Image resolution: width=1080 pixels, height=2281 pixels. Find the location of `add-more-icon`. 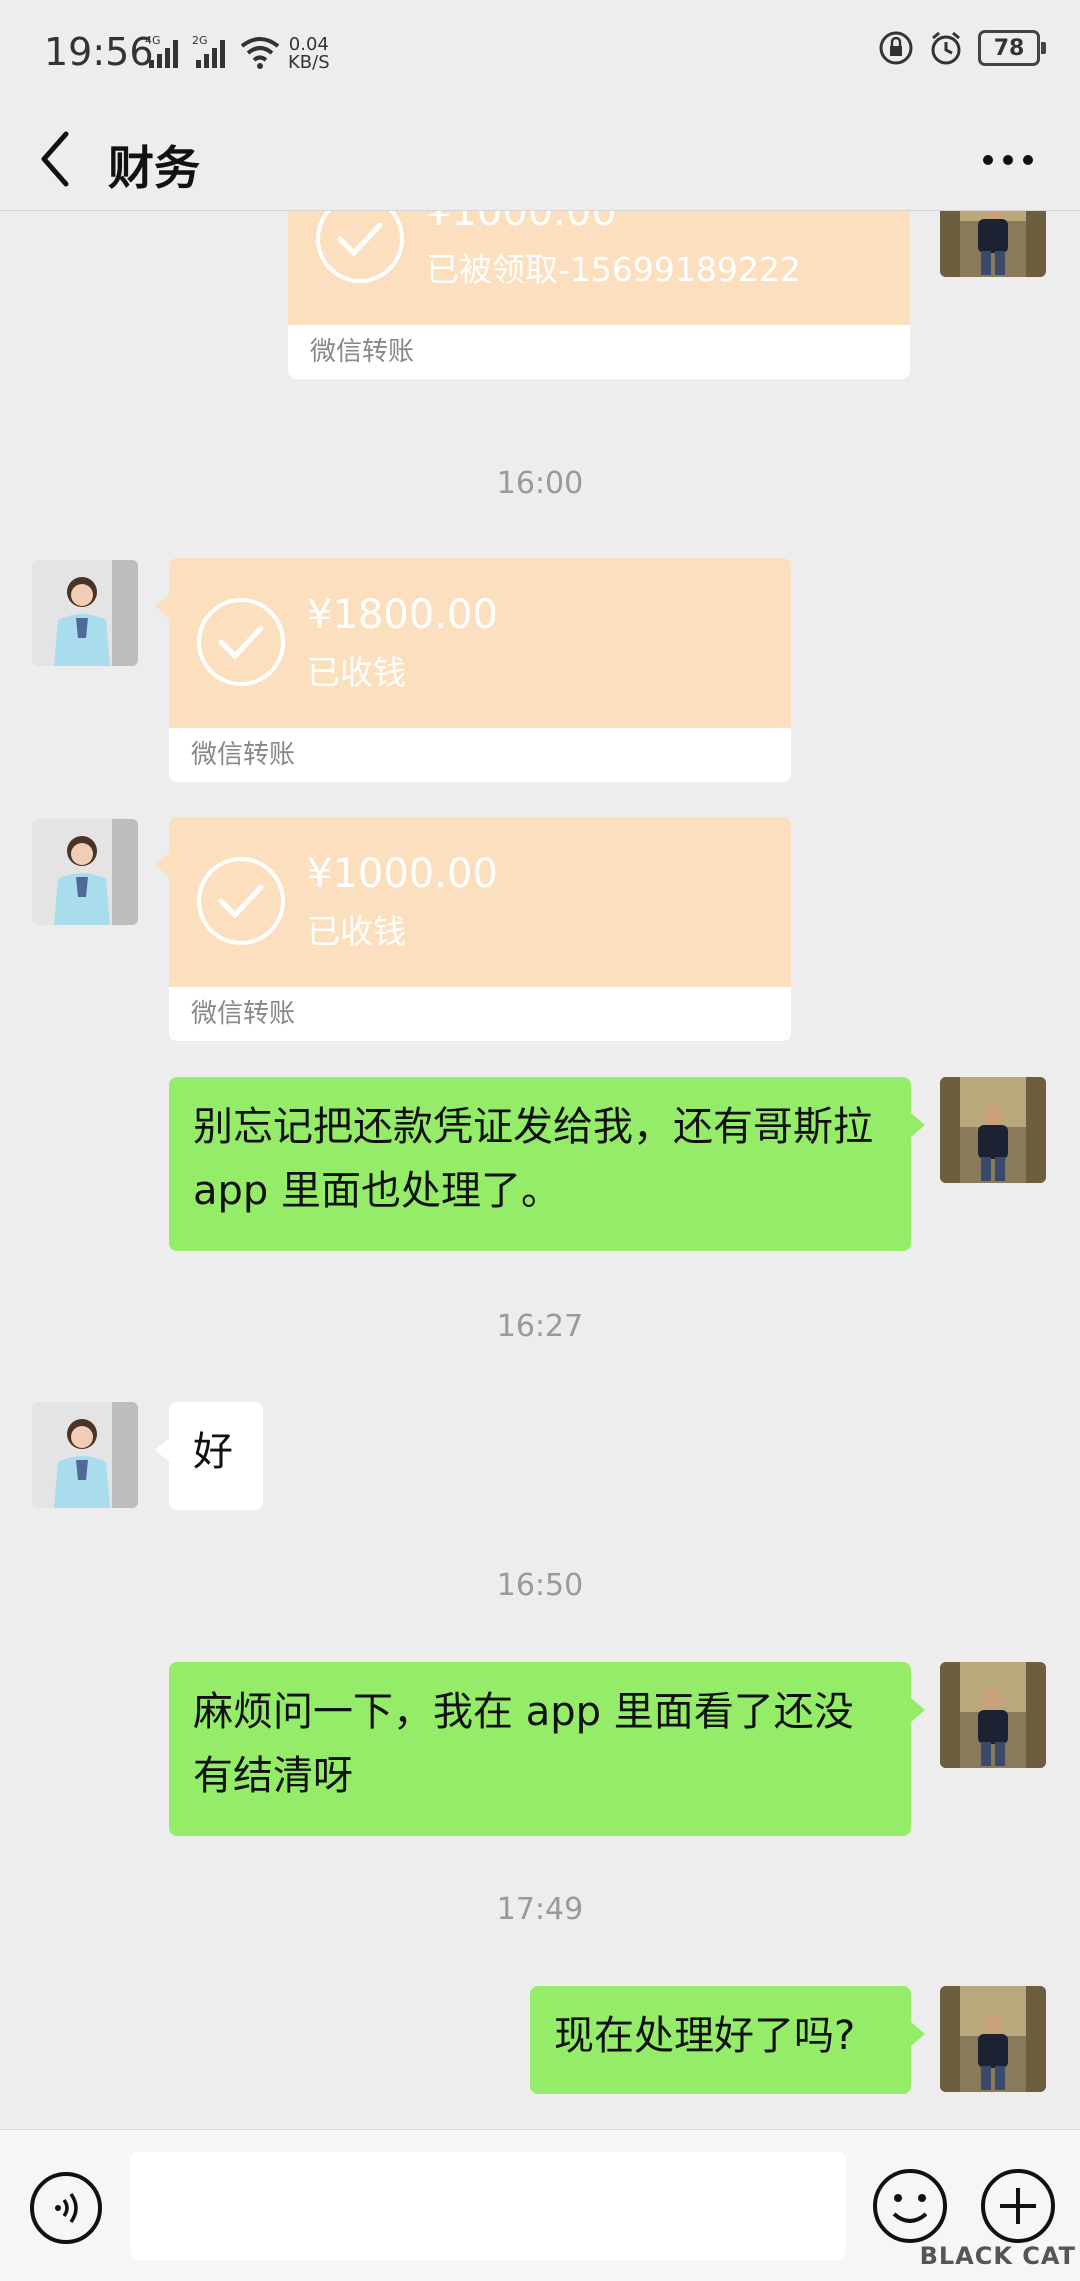

add-more-icon is located at coordinates (1018, 2206).